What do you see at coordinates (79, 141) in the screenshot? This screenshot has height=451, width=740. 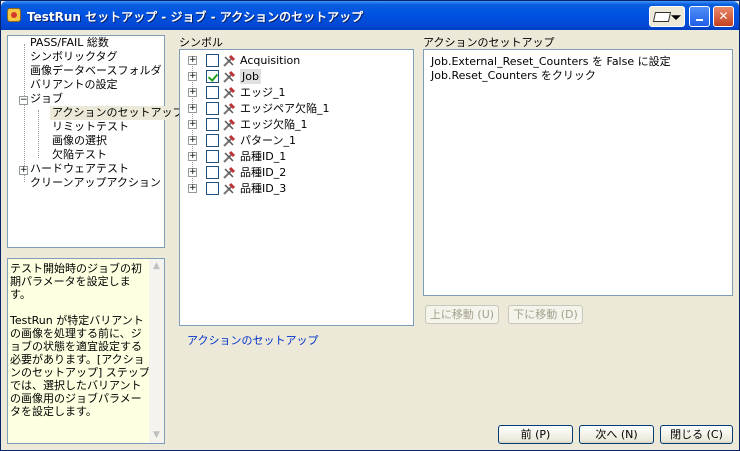 I see `nav-item-image-select: 画像の選択` at bounding box center [79, 141].